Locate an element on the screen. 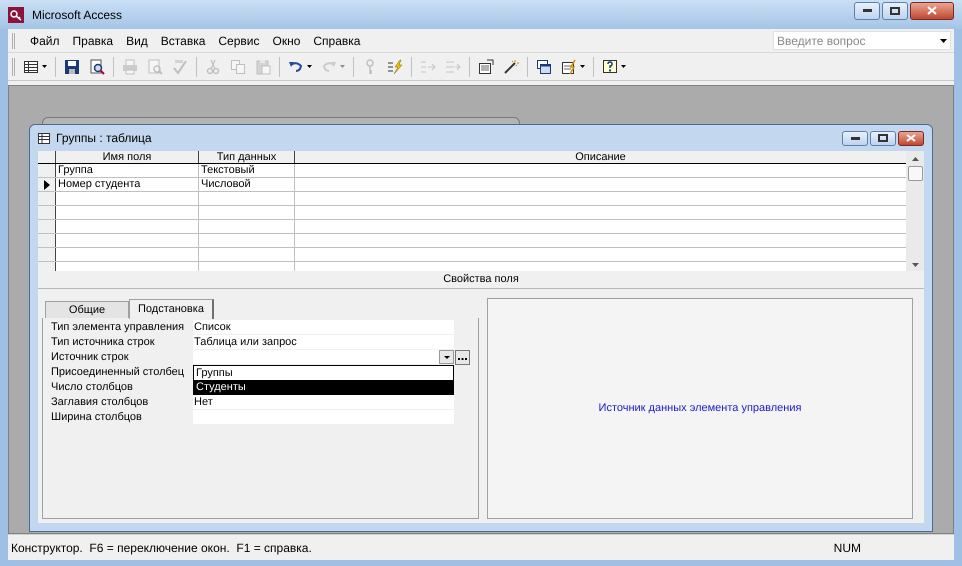  dropdown-option: Студенты is located at coordinates (323, 387).